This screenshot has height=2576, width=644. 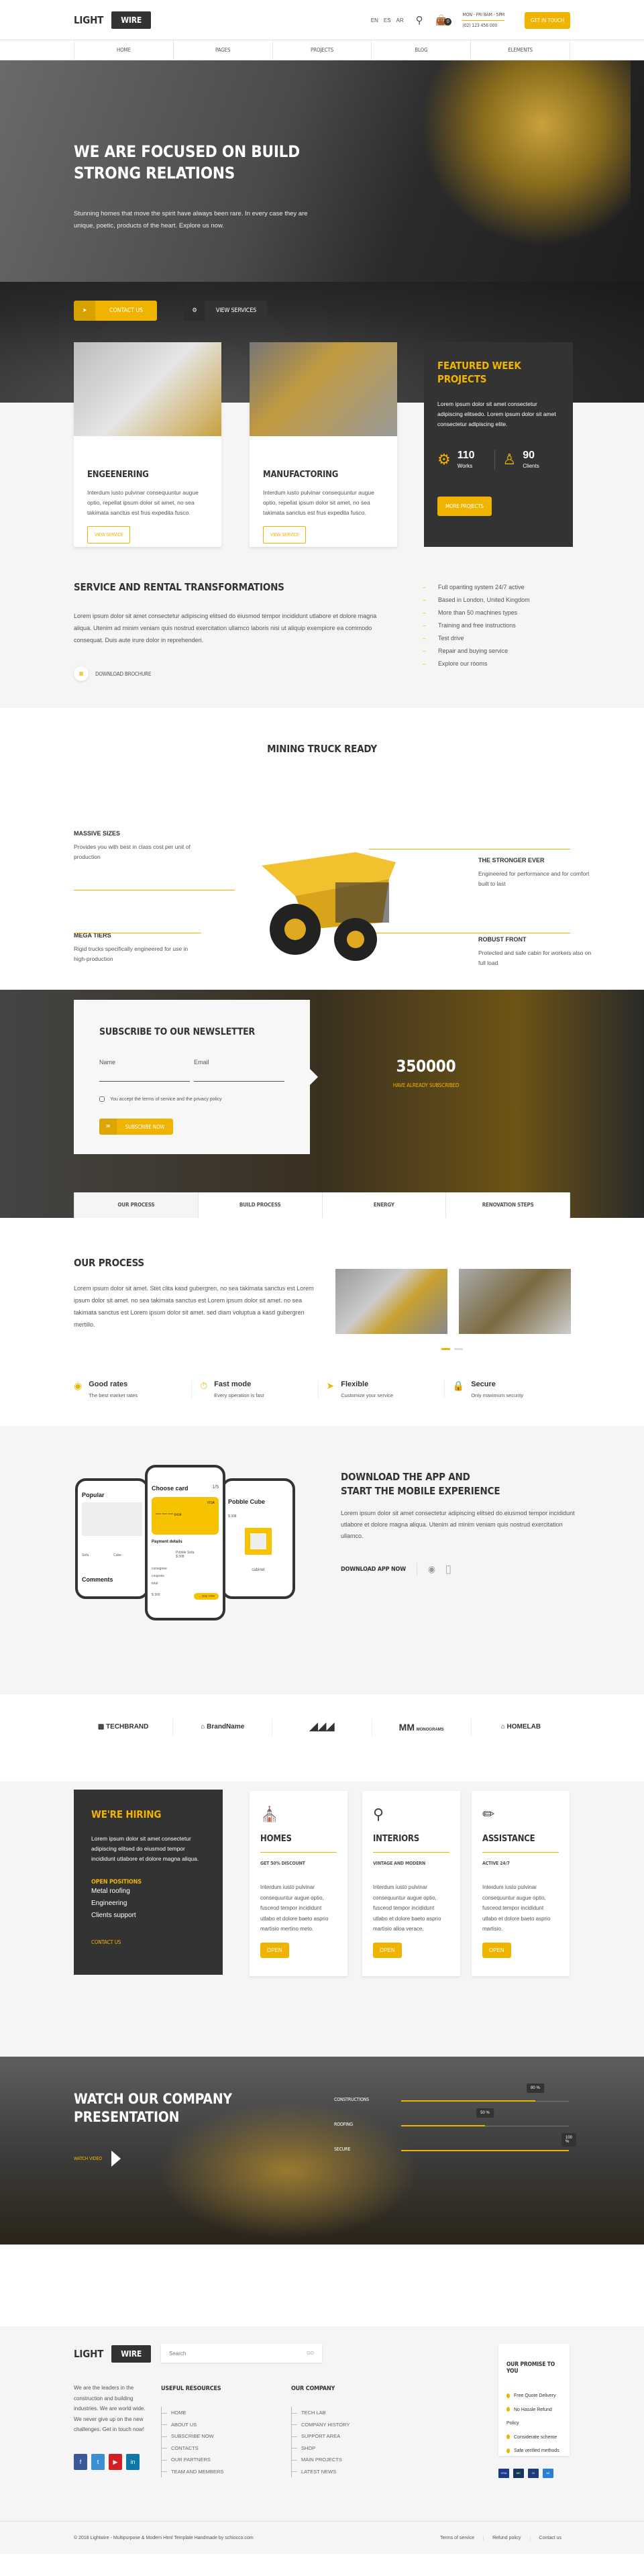 I want to click on refund-link: Refund policy, so click(x=506, y=2538).